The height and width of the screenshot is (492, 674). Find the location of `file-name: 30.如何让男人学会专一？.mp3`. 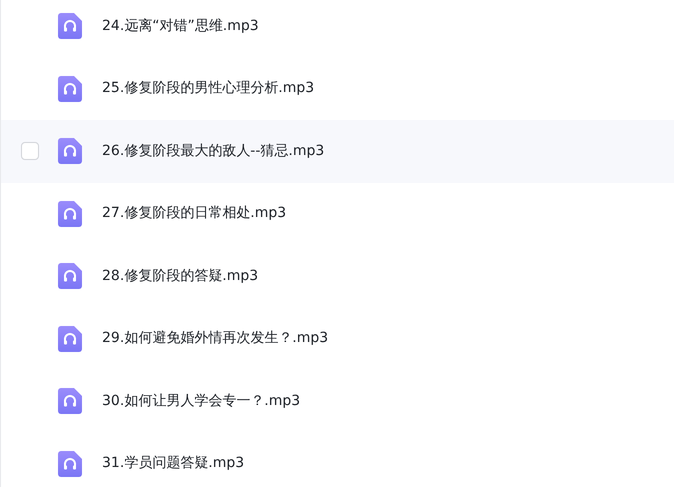

file-name: 30.如何让男人学会专一？.mp3 is located at coordinates (201, 401).